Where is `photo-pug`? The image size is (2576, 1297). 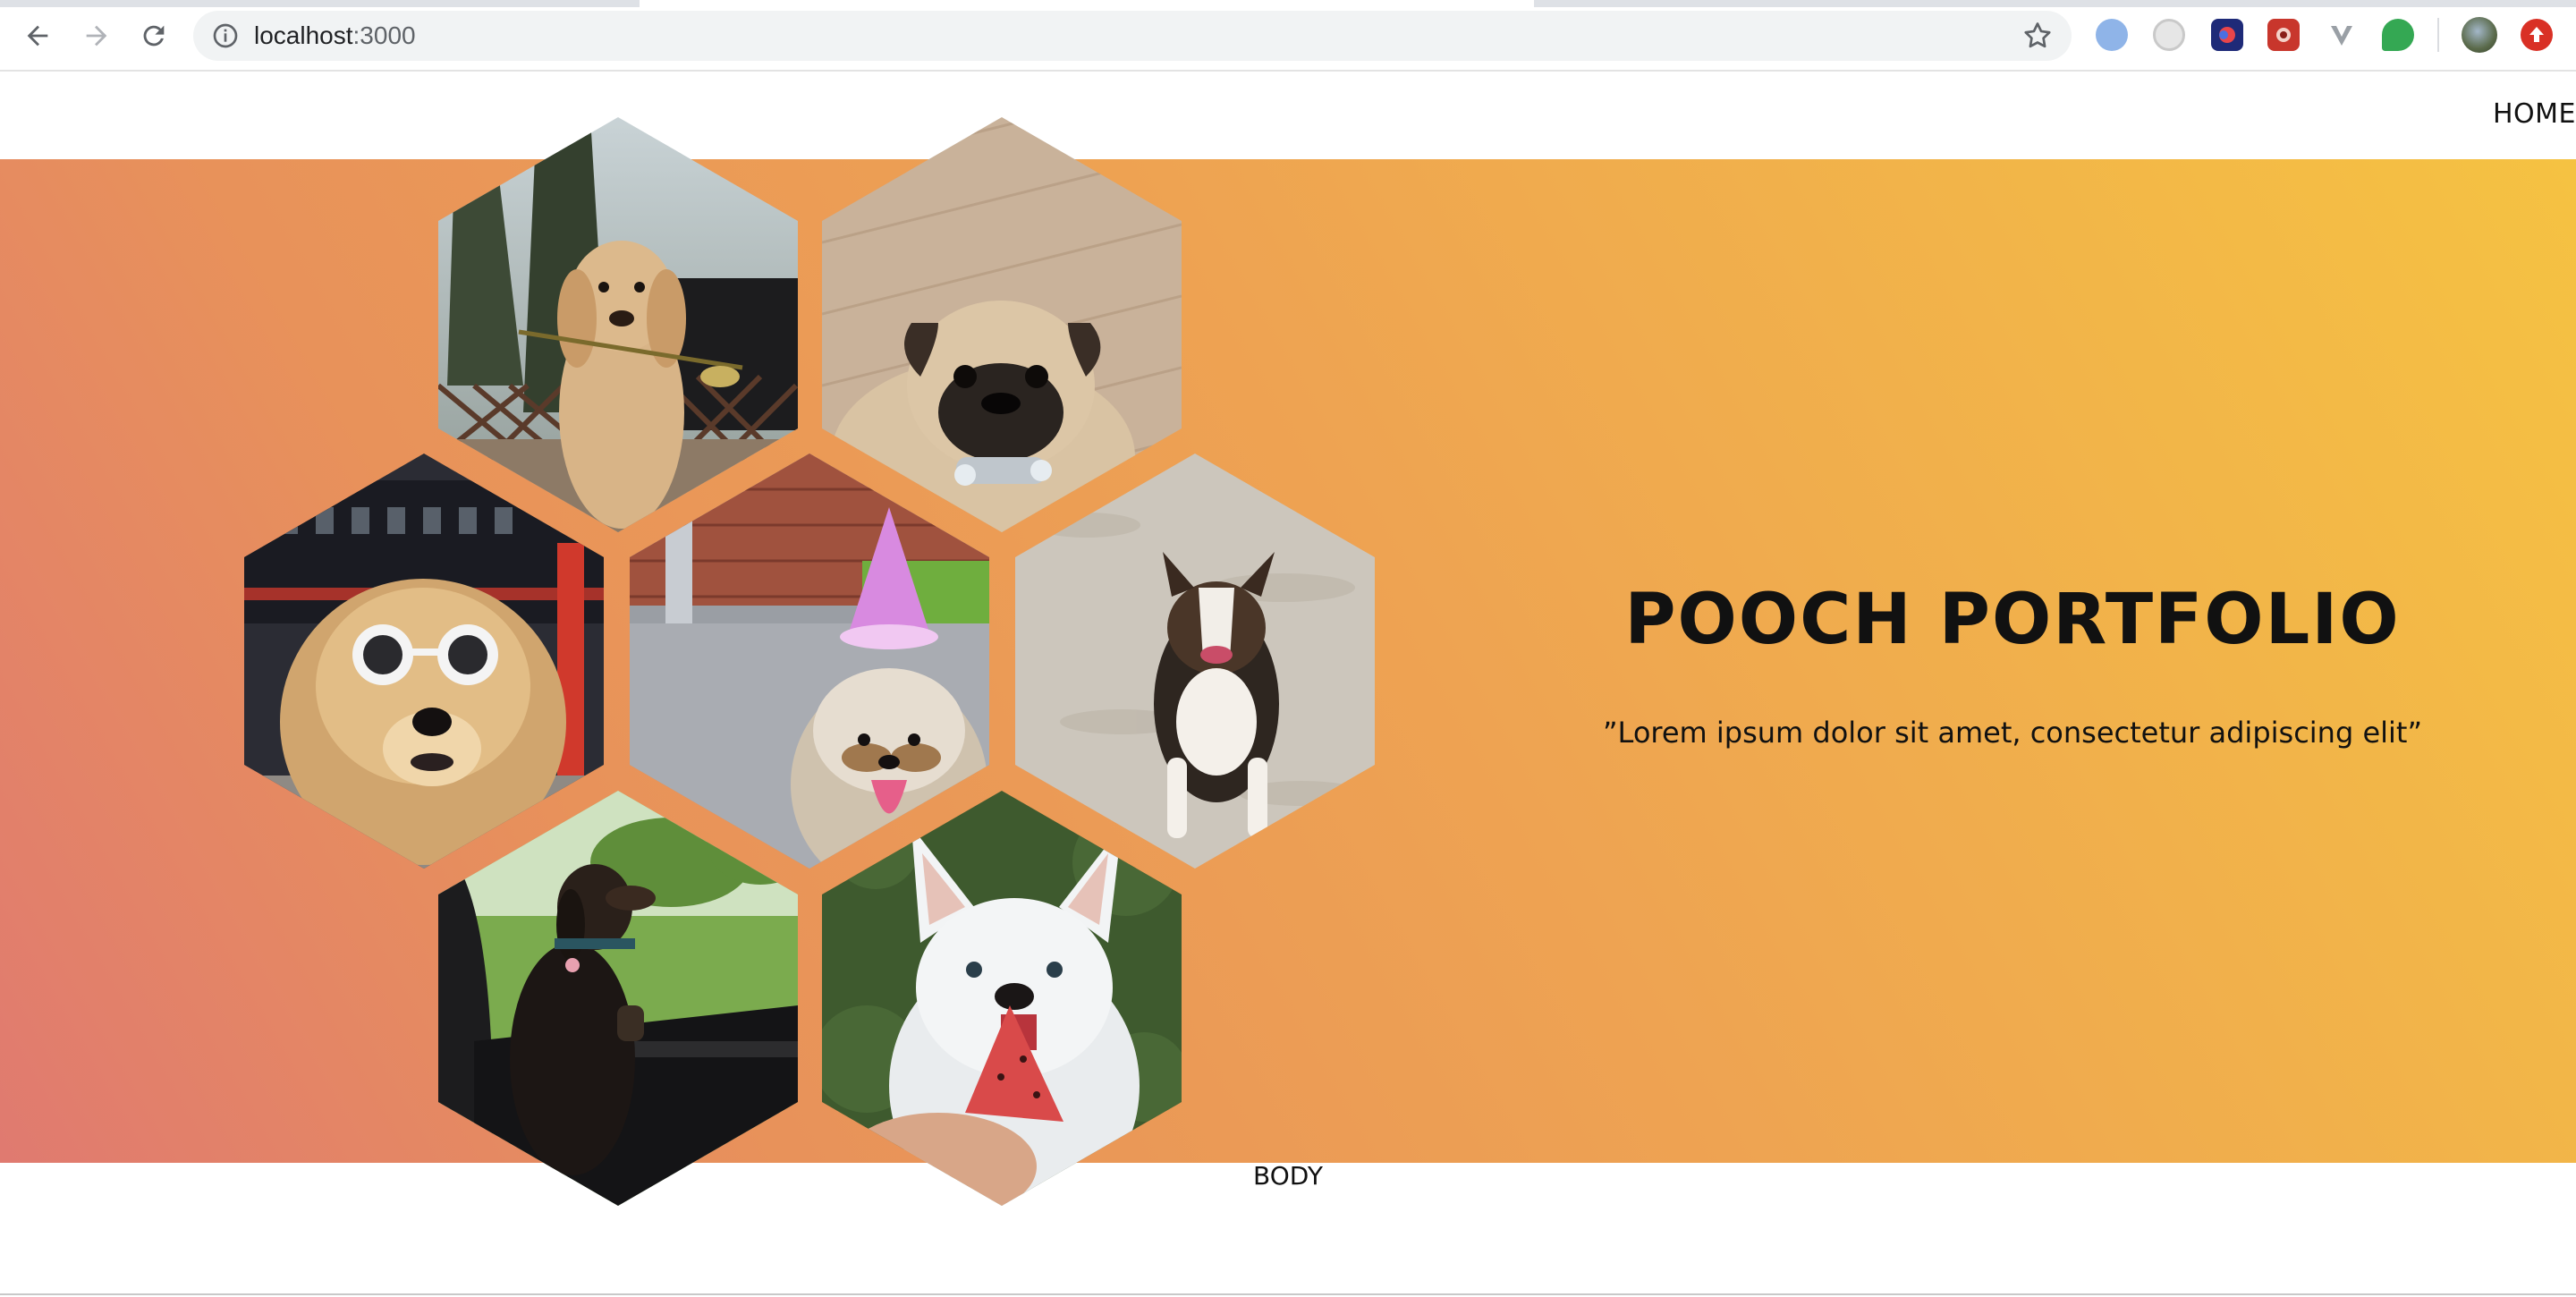 photo-pug is located at coordinates (1002, 324).